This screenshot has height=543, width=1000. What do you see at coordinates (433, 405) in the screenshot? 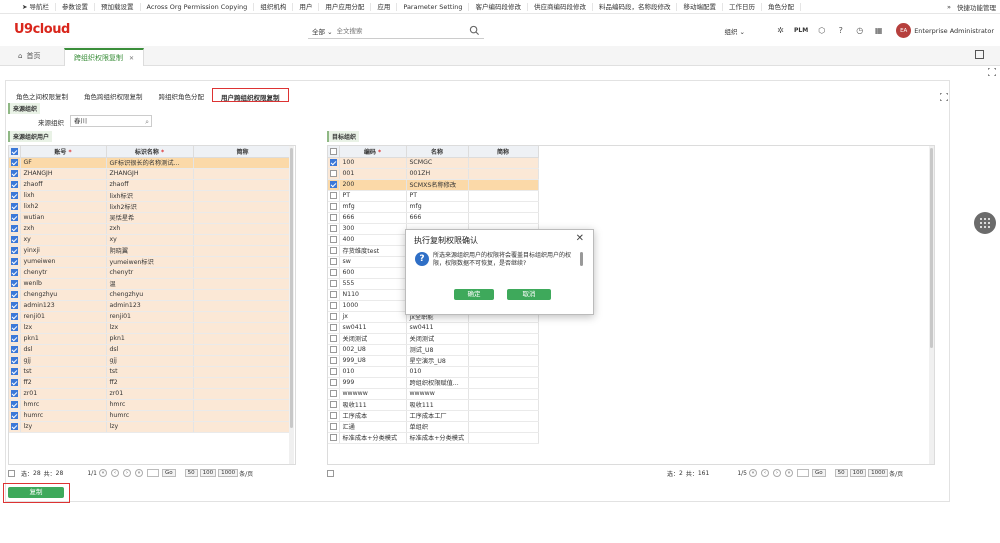
I see `table-row: 吸收111 吸收111` at bounding box center [433, 405].